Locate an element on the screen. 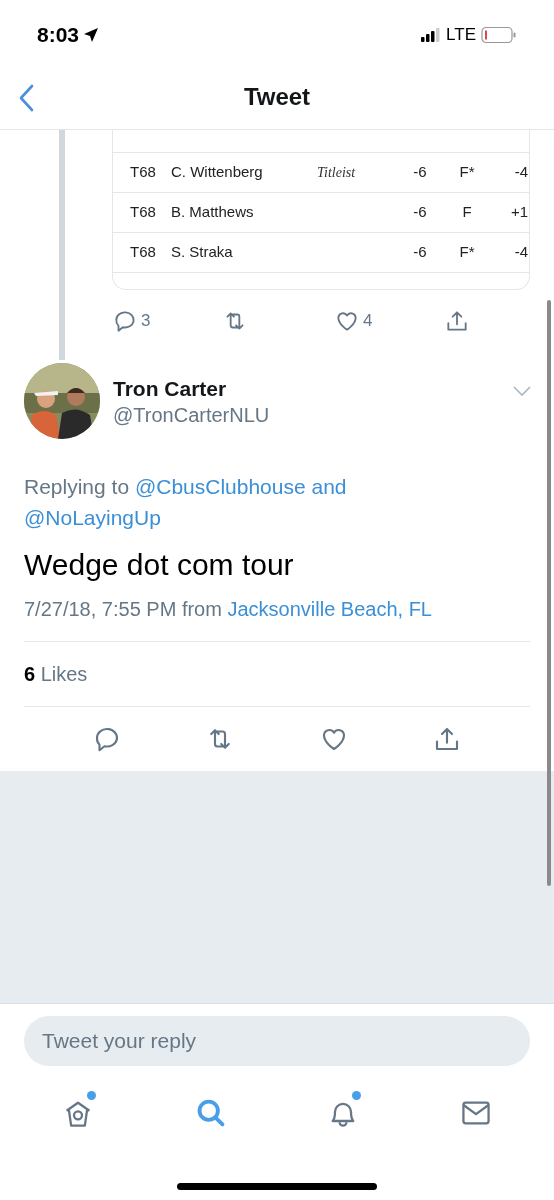 This screenshot has height=1200, width=554. author-handle: @TronCarterNLU is located at coordinates (192, 415).